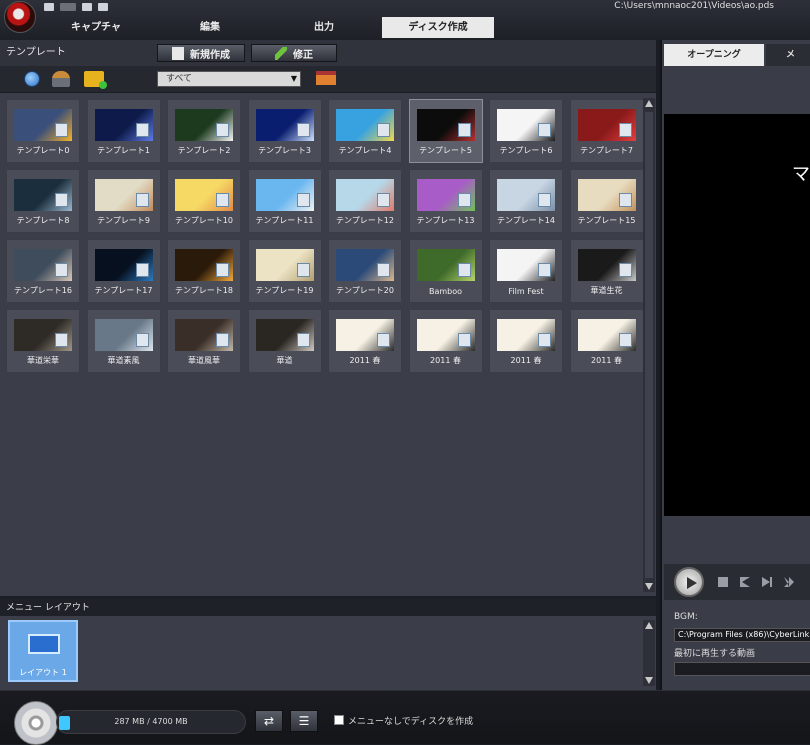 The height and width of the screenshot is (745, 810). What do you see at coordinates (95, 80) in the screenshot?
I see `import-folder-icon` at bounding box center [95, 80].